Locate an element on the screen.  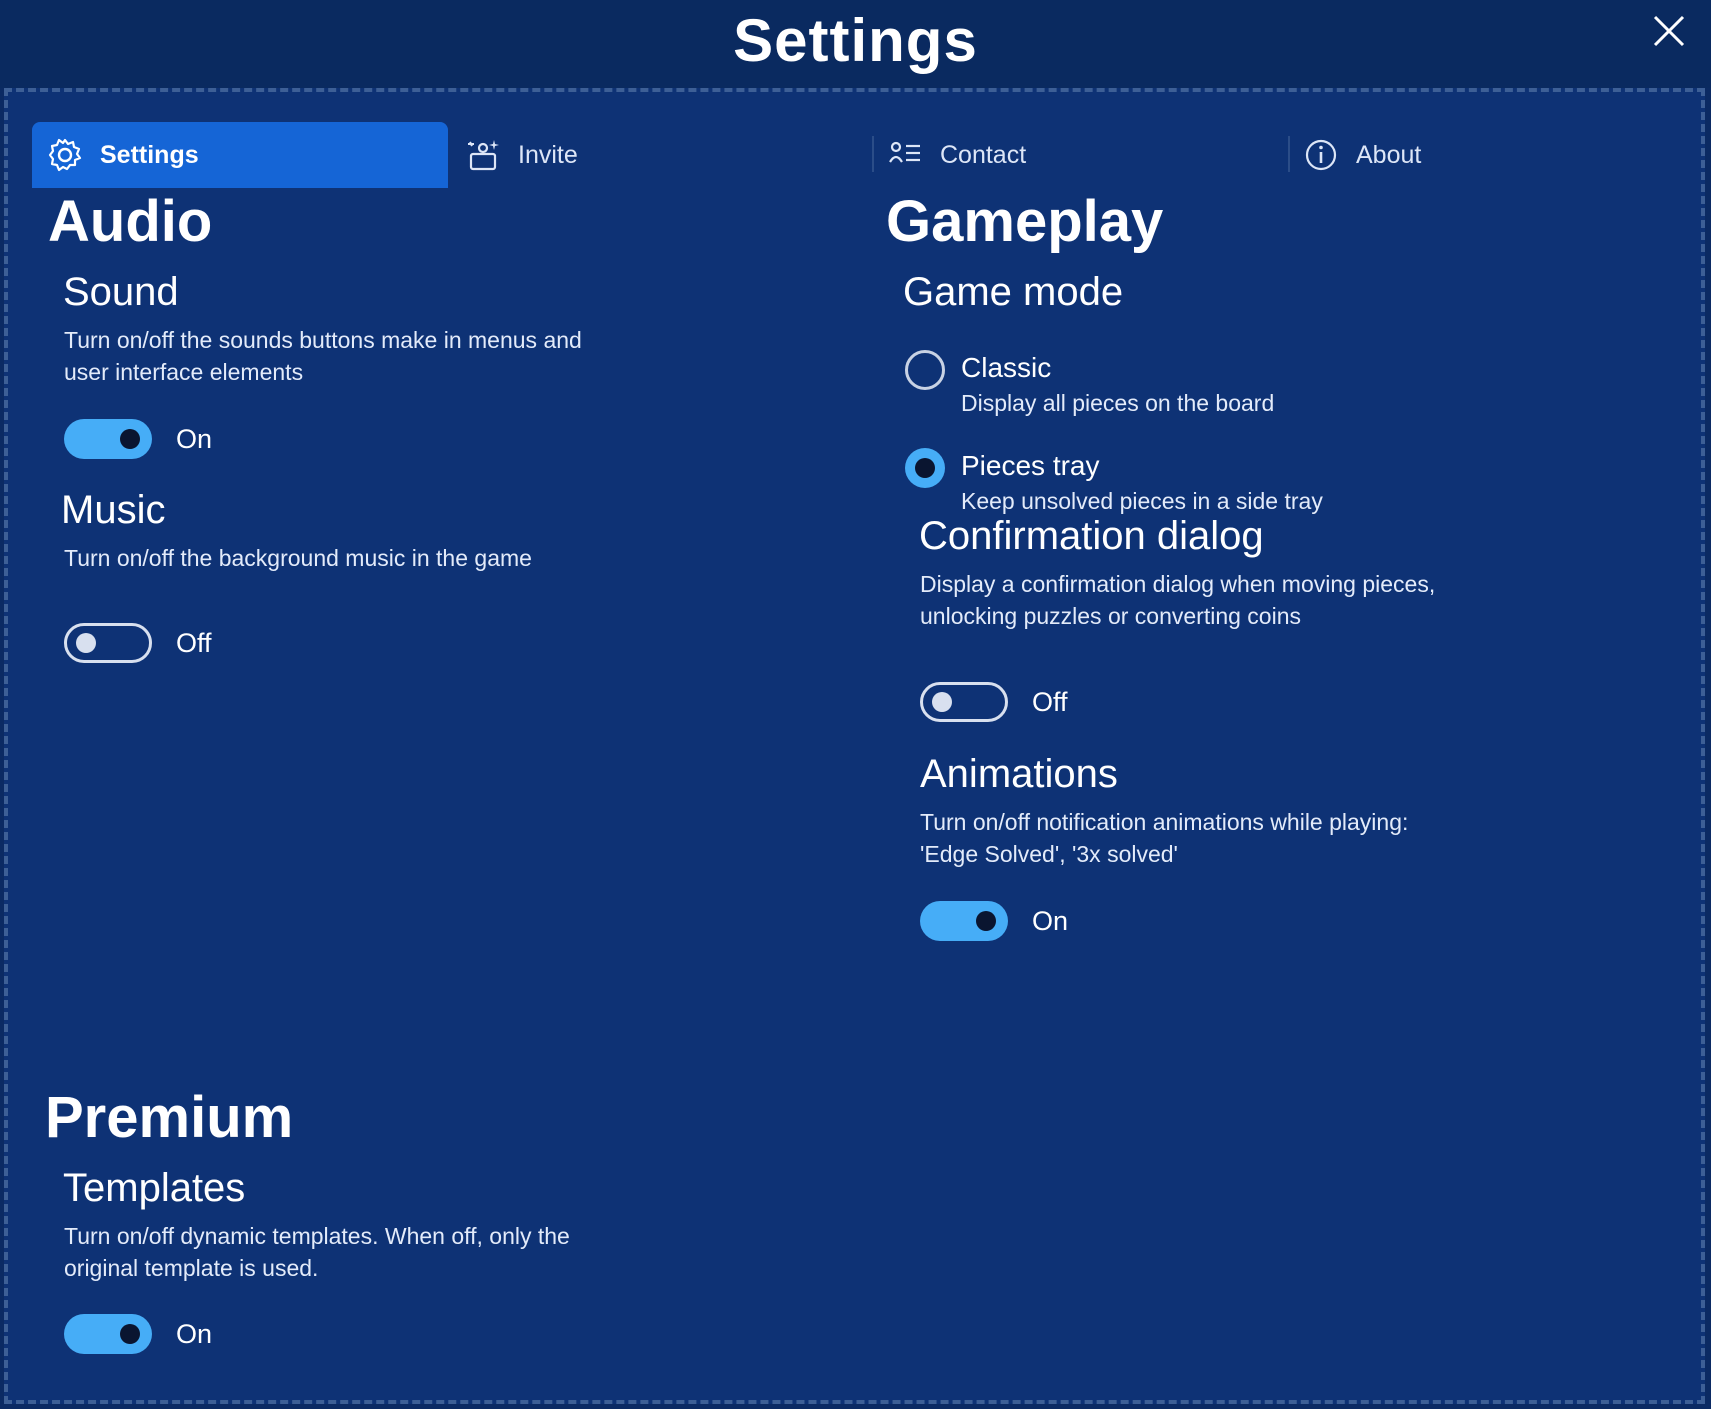
tab-label: Settings is located at coordinates (149, 154).